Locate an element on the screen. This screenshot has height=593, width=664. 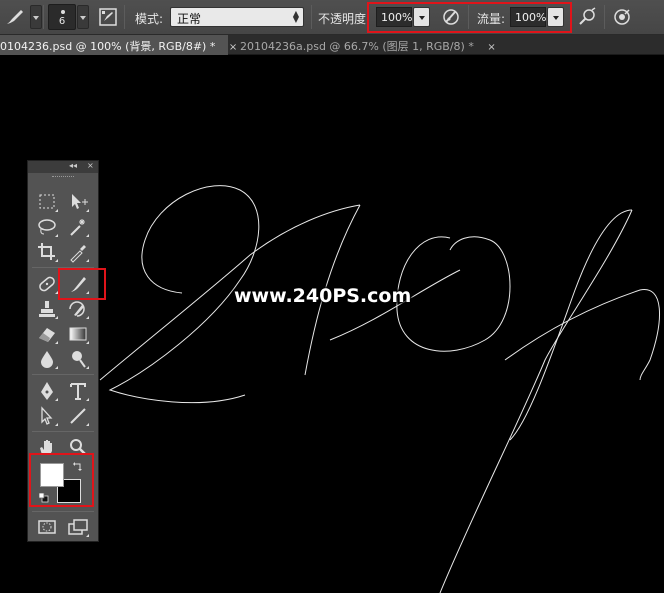
script-stroke-p-bowl is located at coordinates (582, 335).